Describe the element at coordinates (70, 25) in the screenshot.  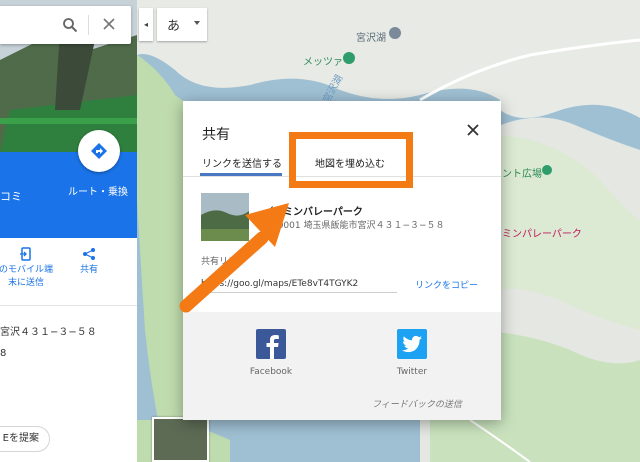
I see `search-icon` at that location.